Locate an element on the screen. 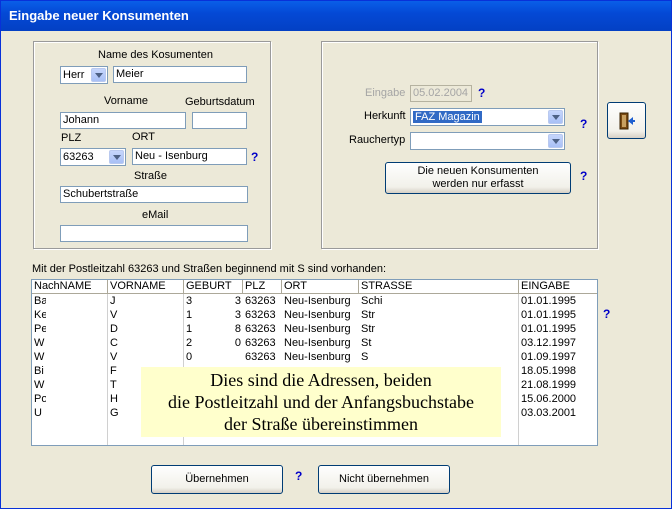 Image resolution: width=672 pixels, height=509 pixels. table-cell: 01.09.1997 is located at coordinates (549, 357).